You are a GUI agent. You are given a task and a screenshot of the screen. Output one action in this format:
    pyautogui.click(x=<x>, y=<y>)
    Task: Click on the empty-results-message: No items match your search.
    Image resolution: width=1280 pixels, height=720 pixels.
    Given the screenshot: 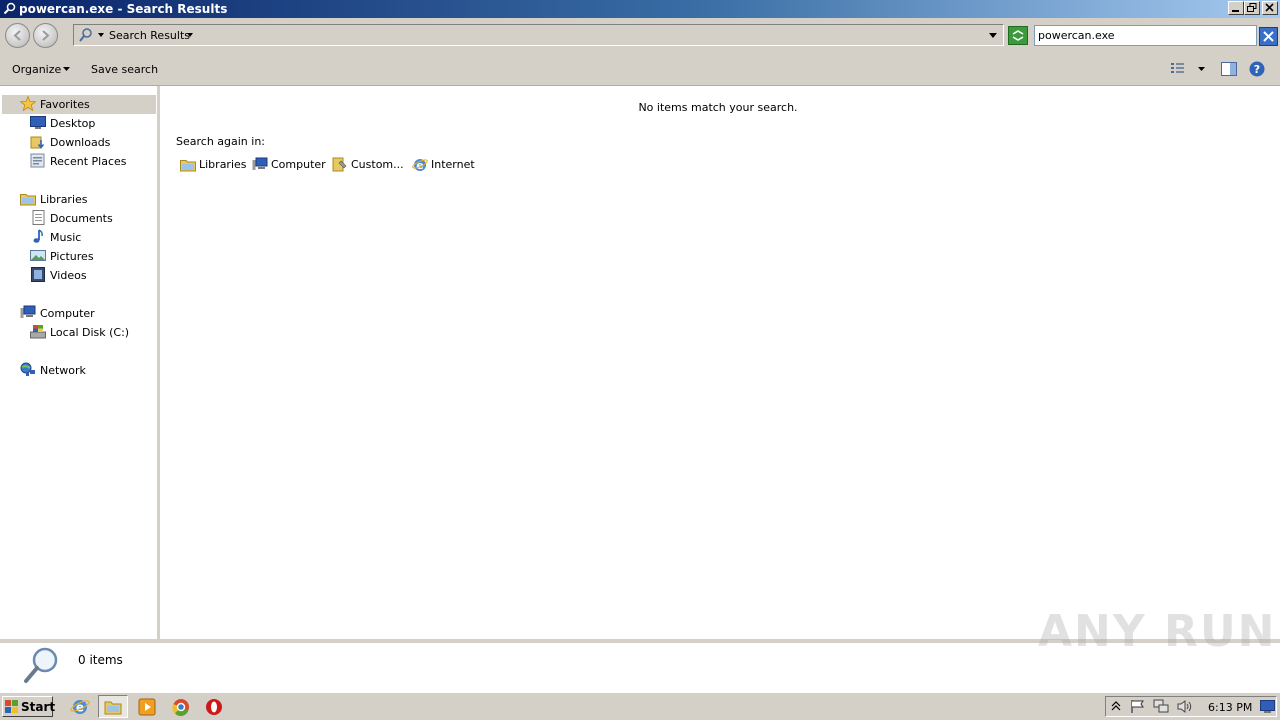 What is the action you would take?
    pyautogui.click(x=718, y=107)
    